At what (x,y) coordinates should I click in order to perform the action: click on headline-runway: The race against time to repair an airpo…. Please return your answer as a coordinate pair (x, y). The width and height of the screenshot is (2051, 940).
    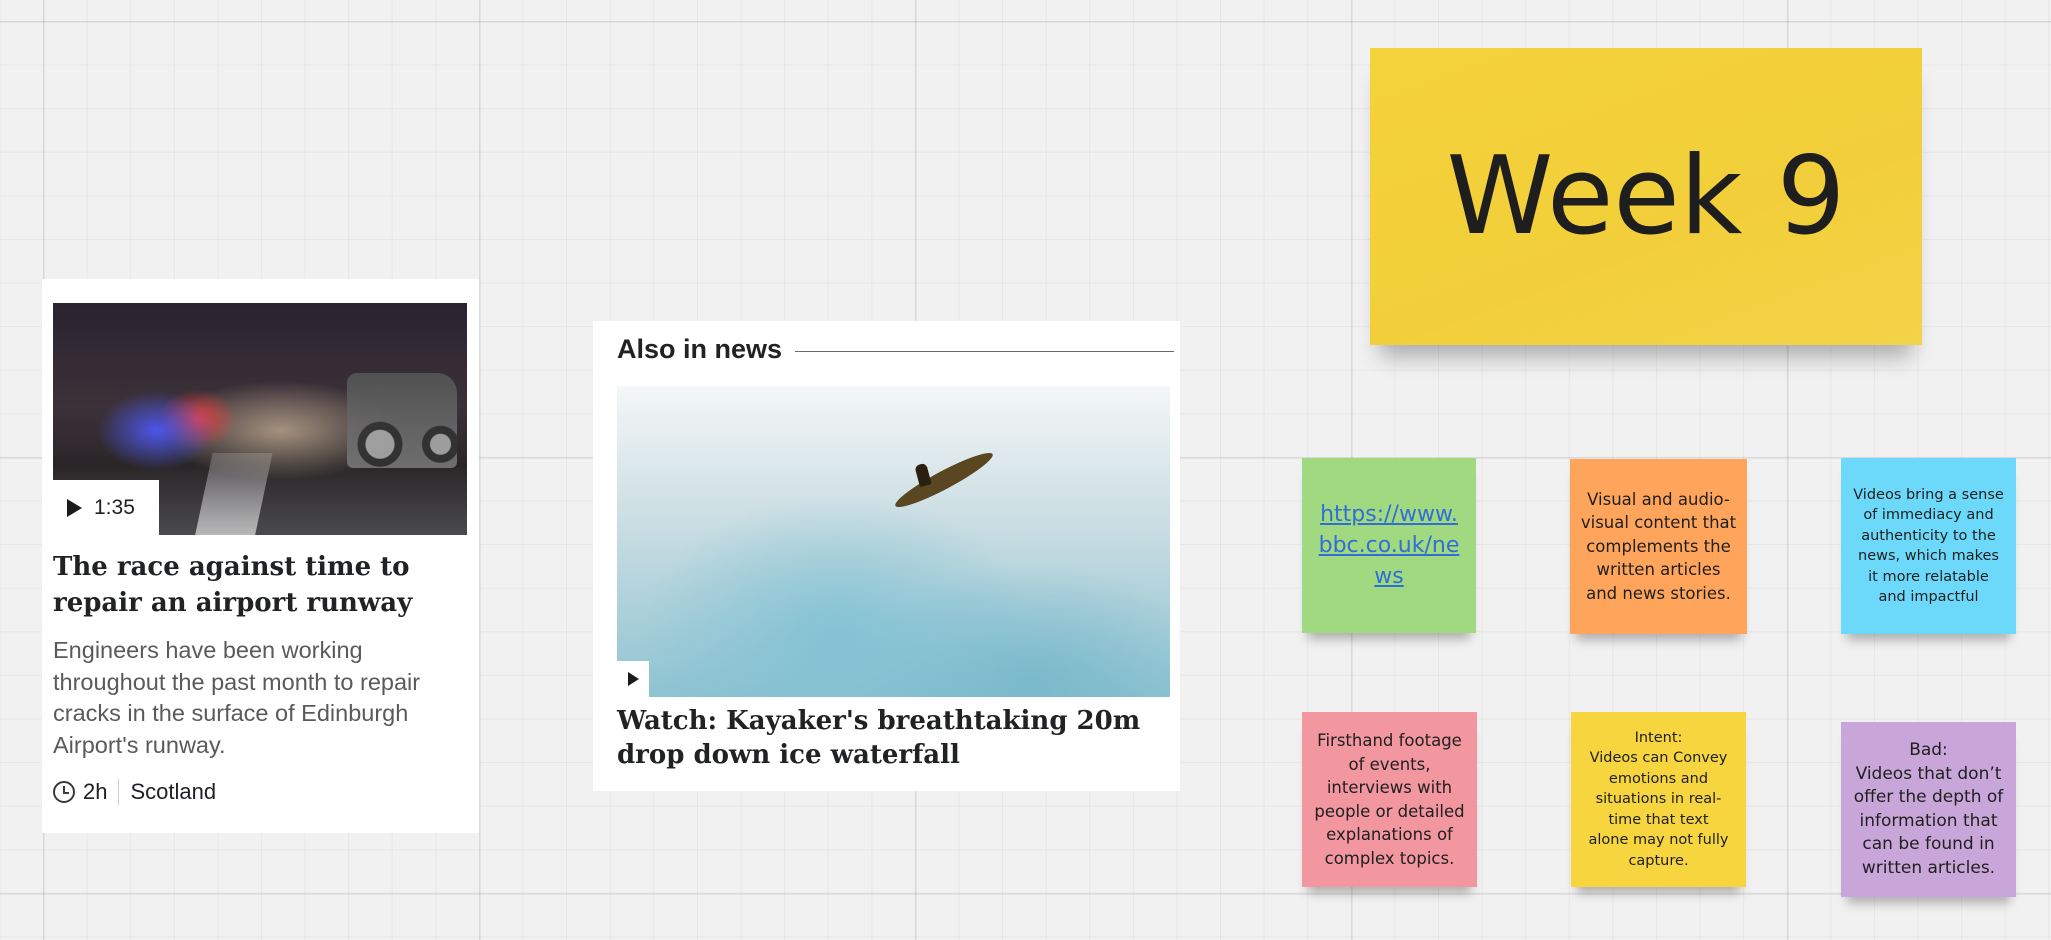
    Looking at the image, I should click on (263, 585).